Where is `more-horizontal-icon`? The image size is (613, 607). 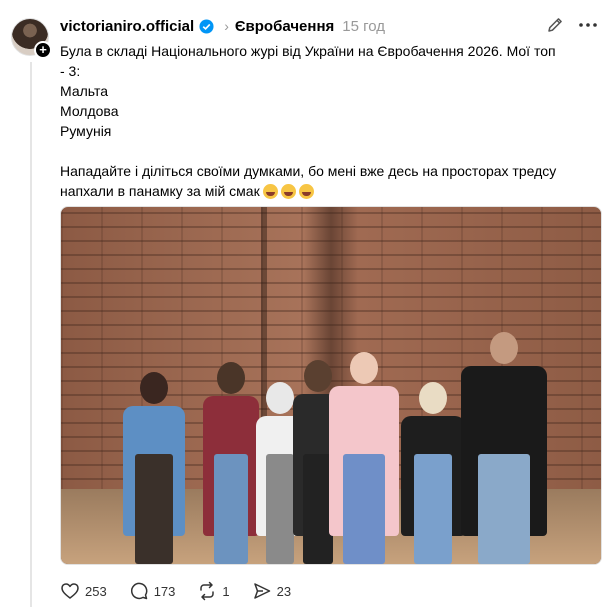
more-horizontal-icon is located at coordinates (588, 25).